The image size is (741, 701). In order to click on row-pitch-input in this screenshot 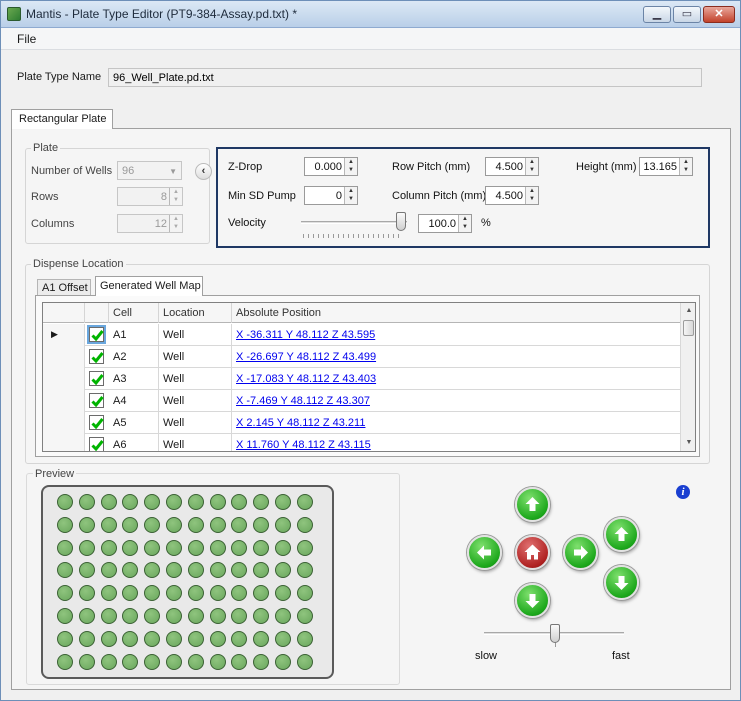, I will do `click(506, 166)`.